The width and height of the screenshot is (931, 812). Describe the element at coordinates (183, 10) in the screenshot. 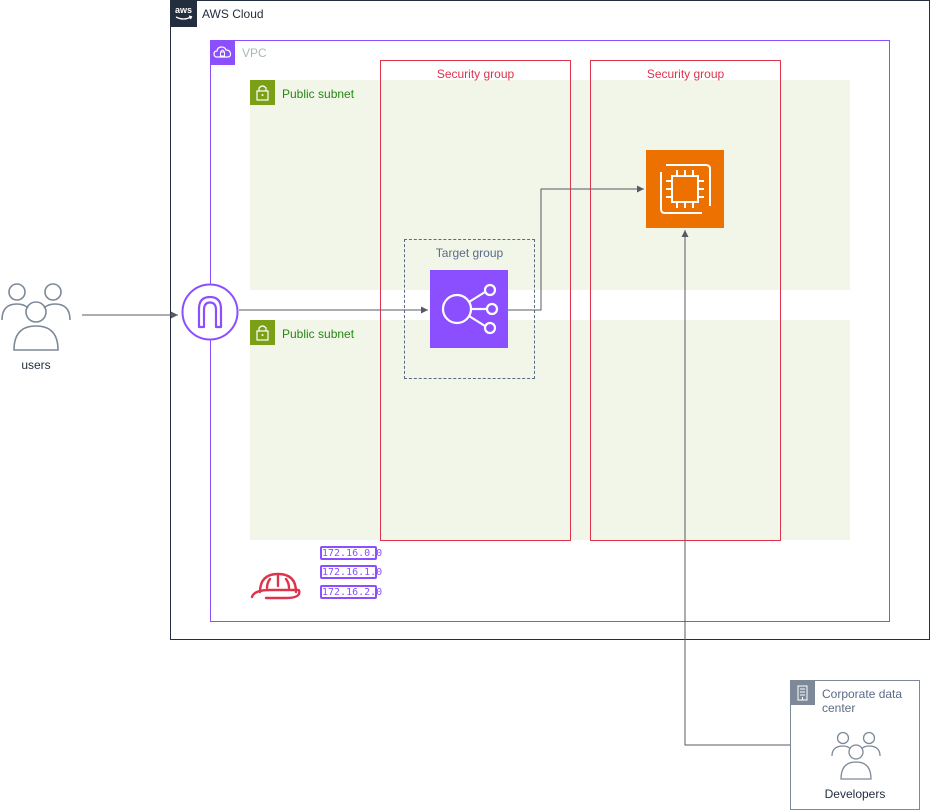

I see `svg-text: aws` at that location.